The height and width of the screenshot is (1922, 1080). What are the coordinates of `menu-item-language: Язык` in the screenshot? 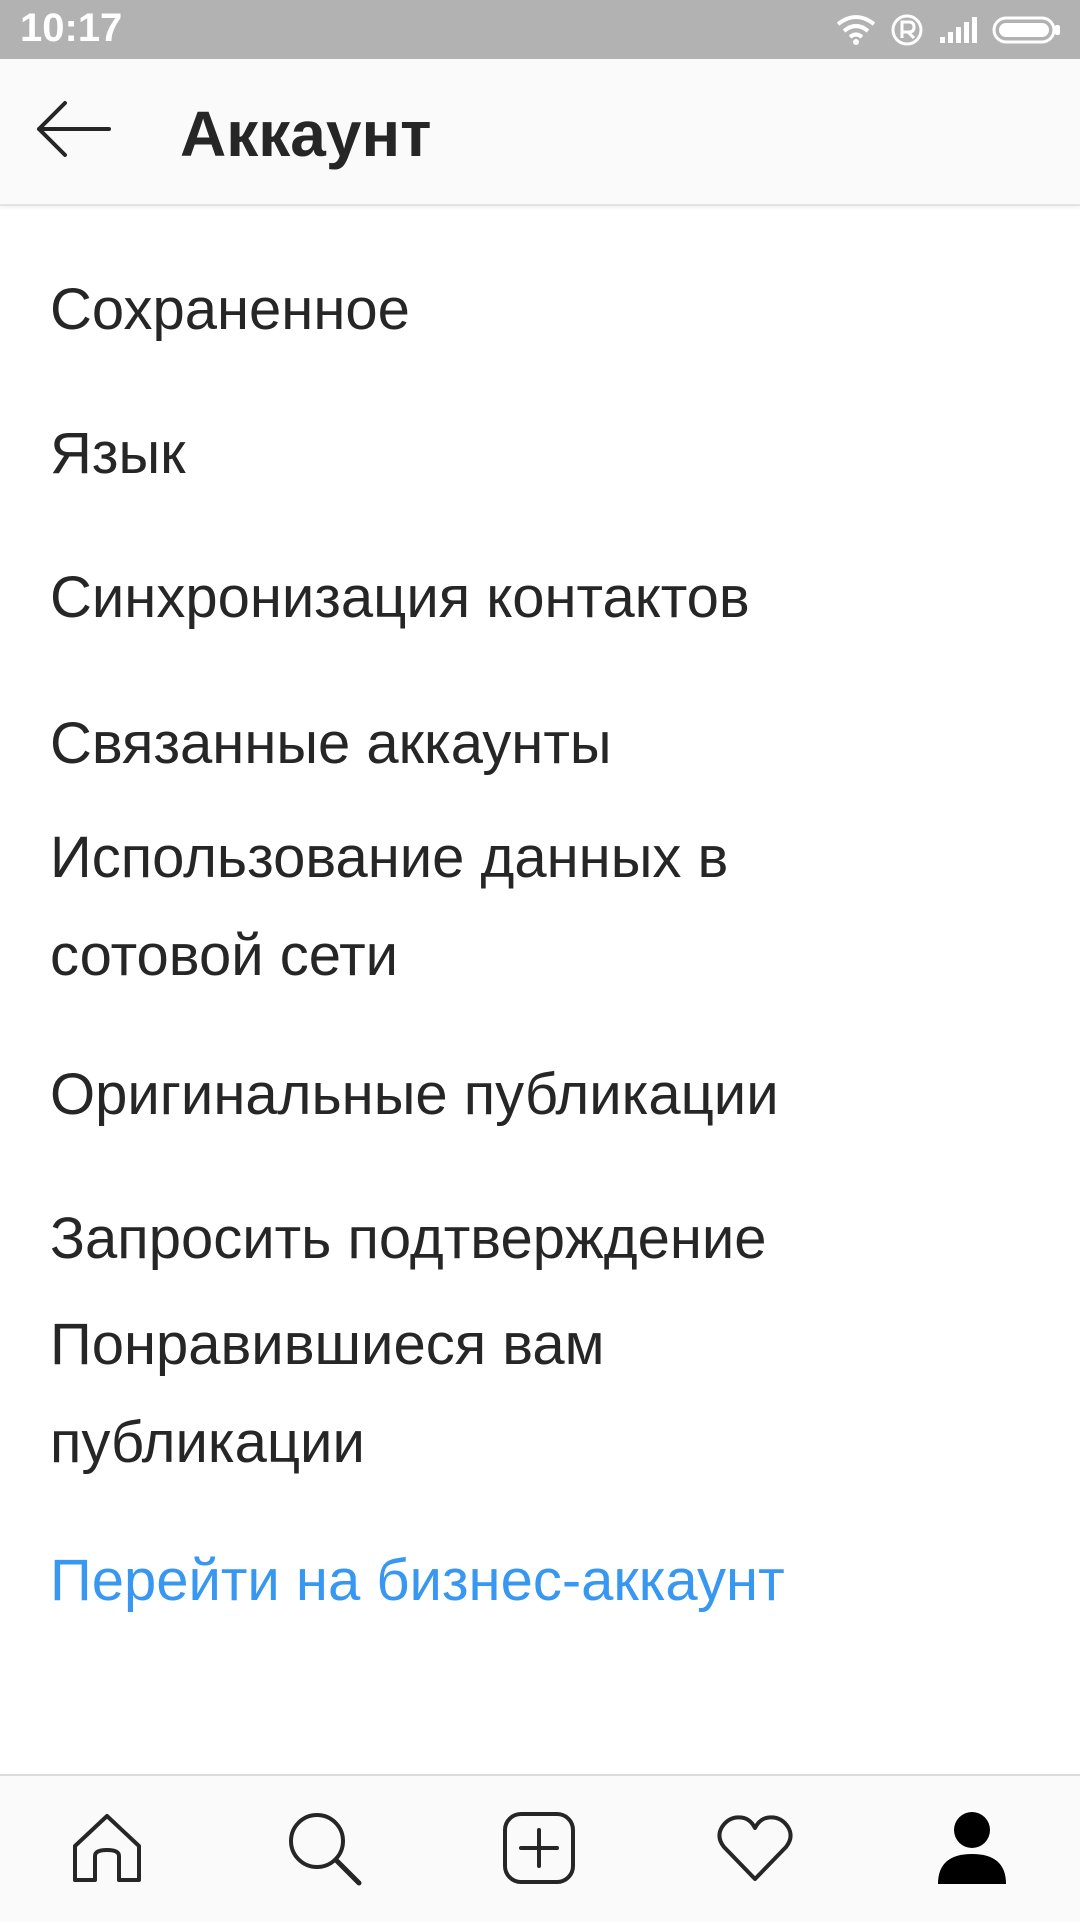 It's located at (550, 454).